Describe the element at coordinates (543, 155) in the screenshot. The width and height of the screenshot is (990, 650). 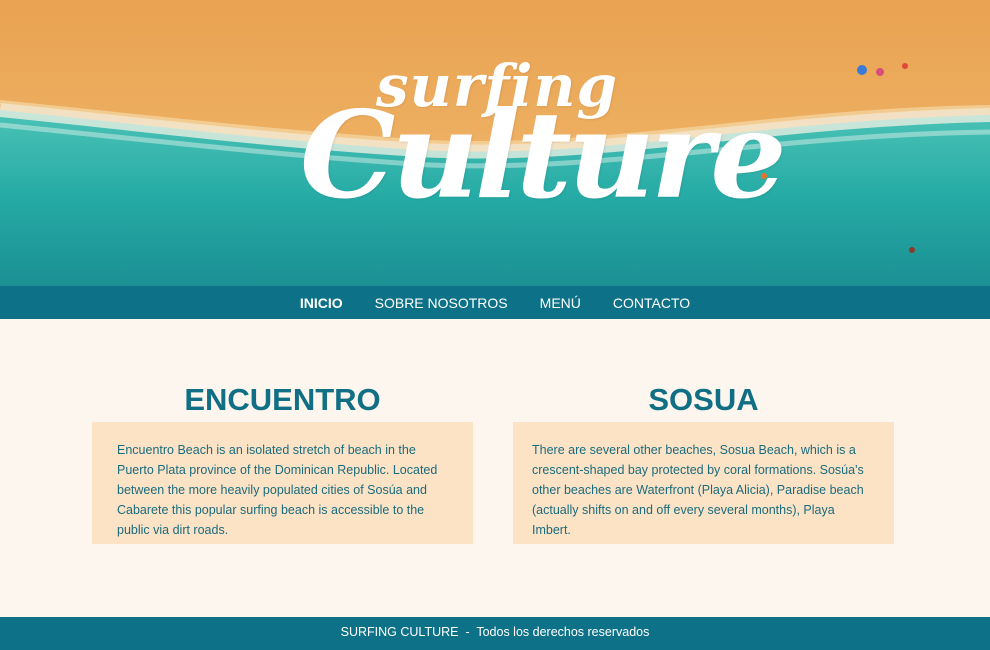
I see `logo-text-culture: Culture` at that location.